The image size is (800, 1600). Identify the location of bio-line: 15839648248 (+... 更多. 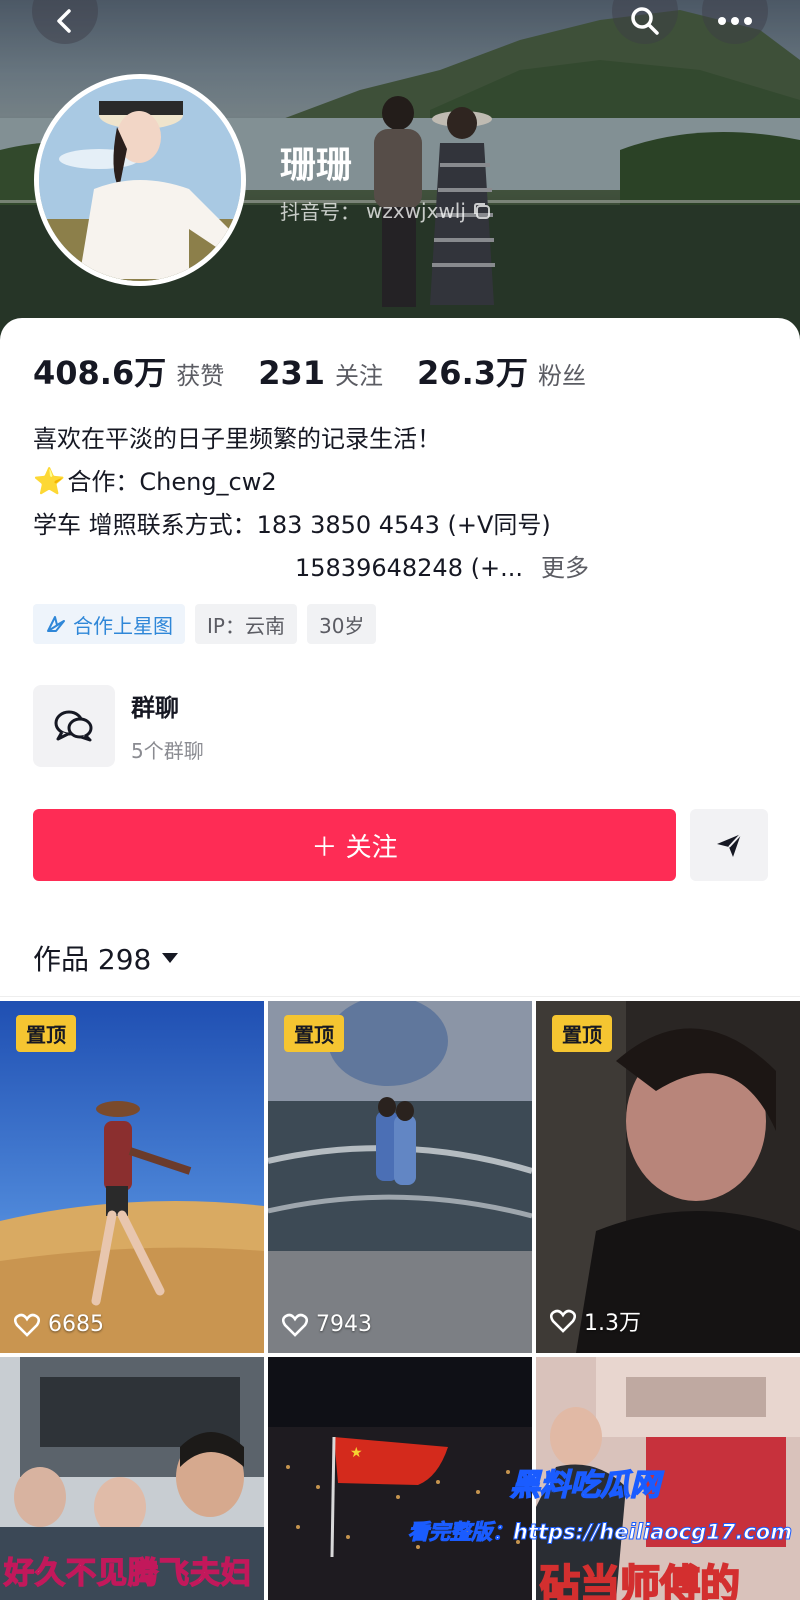
(403, 568).